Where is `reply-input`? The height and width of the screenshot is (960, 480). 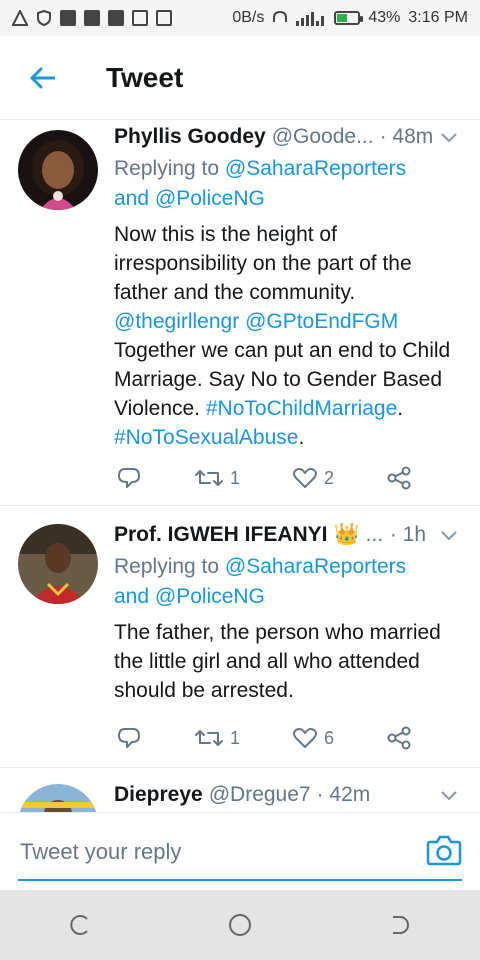 reply-input is located at coordinates (220, 852).